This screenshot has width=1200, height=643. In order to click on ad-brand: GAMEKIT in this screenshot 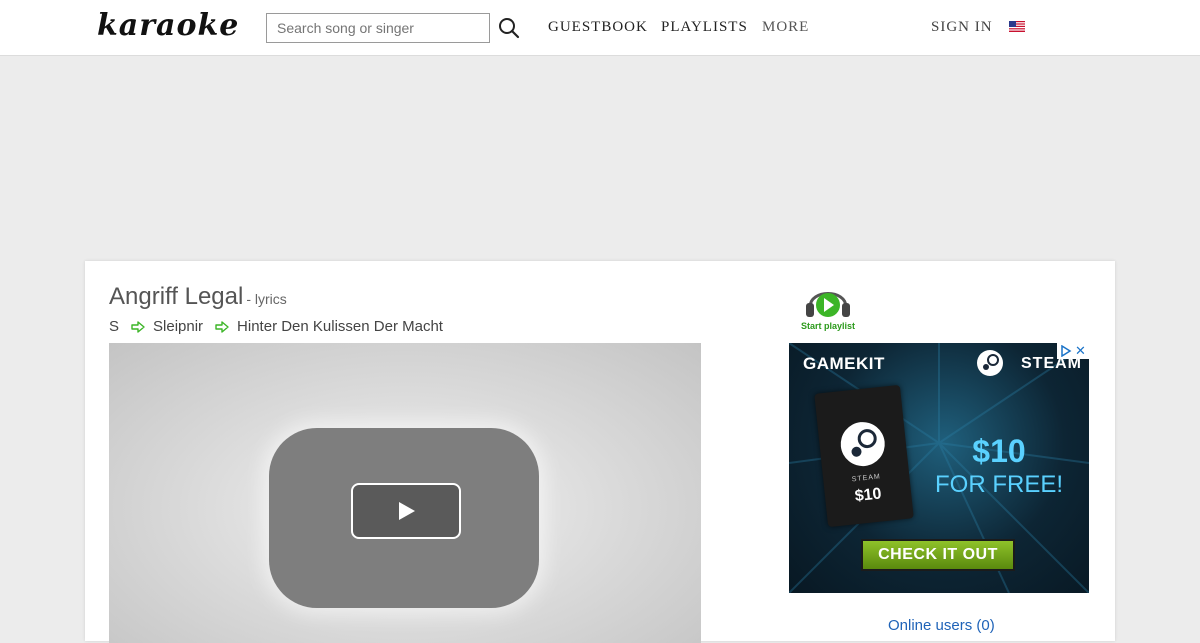, I will do `click(844, 363)`.